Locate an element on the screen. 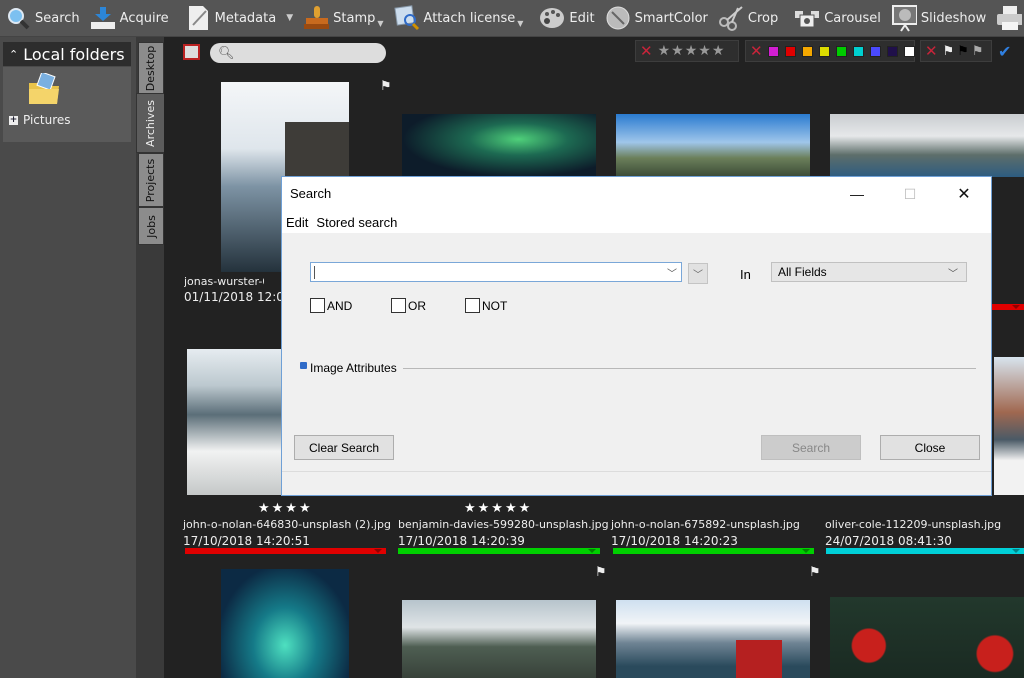 The height and width of the screenshot is (678, 1024). white-flag-icon: ⚑ is located at coordinates (949, 51).